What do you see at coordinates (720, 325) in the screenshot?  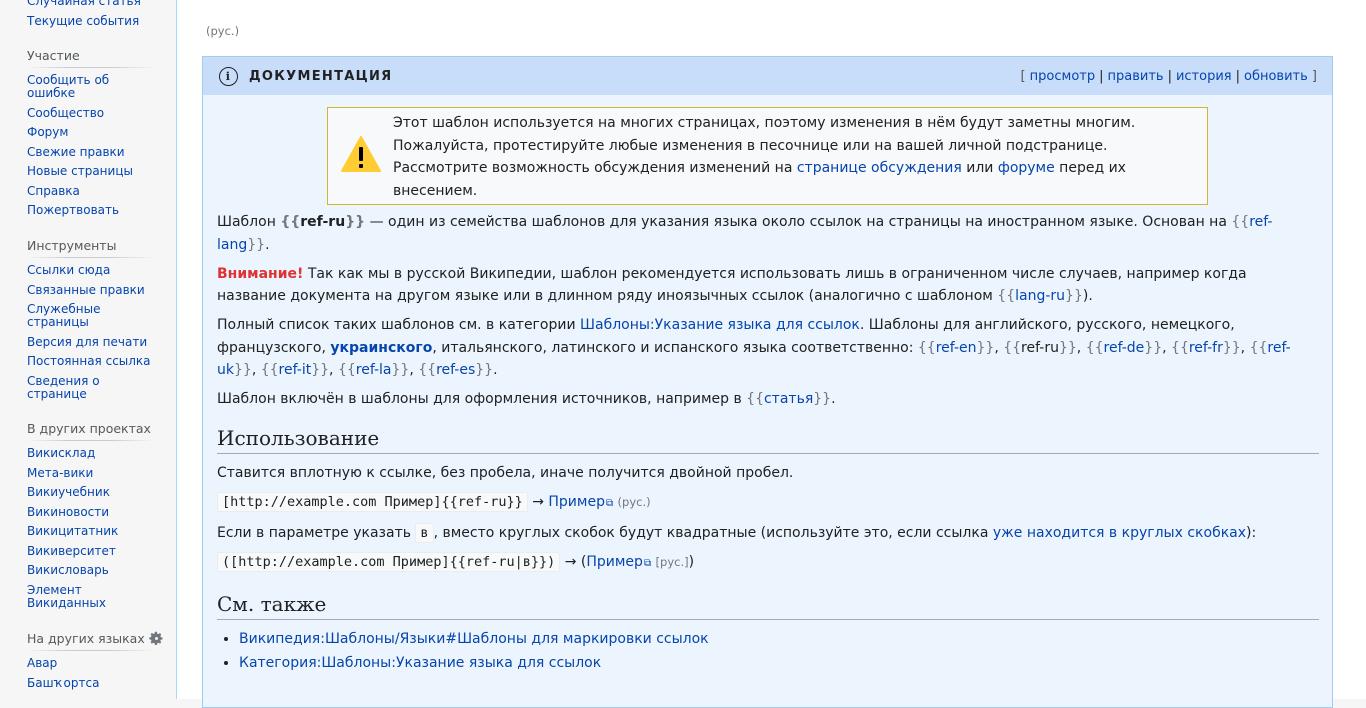 I see `category-link: Шаблоны:Указание языка для ссылок` at bounding box center [720, 325].